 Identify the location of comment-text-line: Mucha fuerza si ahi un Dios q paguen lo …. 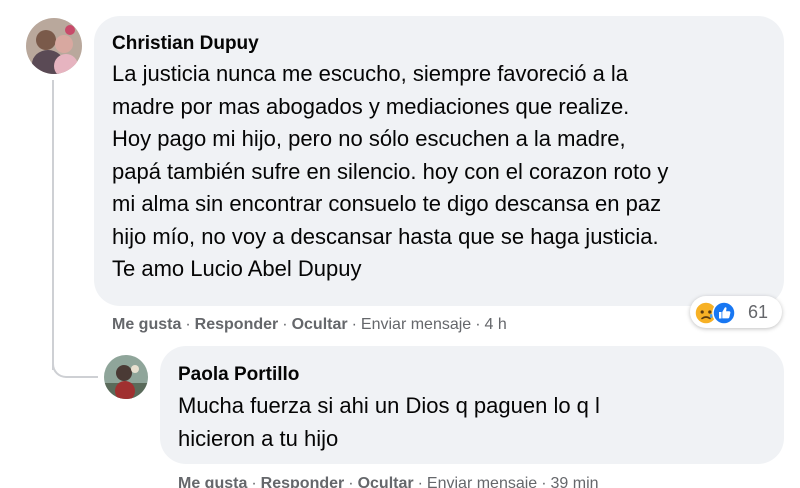
(389, 405).